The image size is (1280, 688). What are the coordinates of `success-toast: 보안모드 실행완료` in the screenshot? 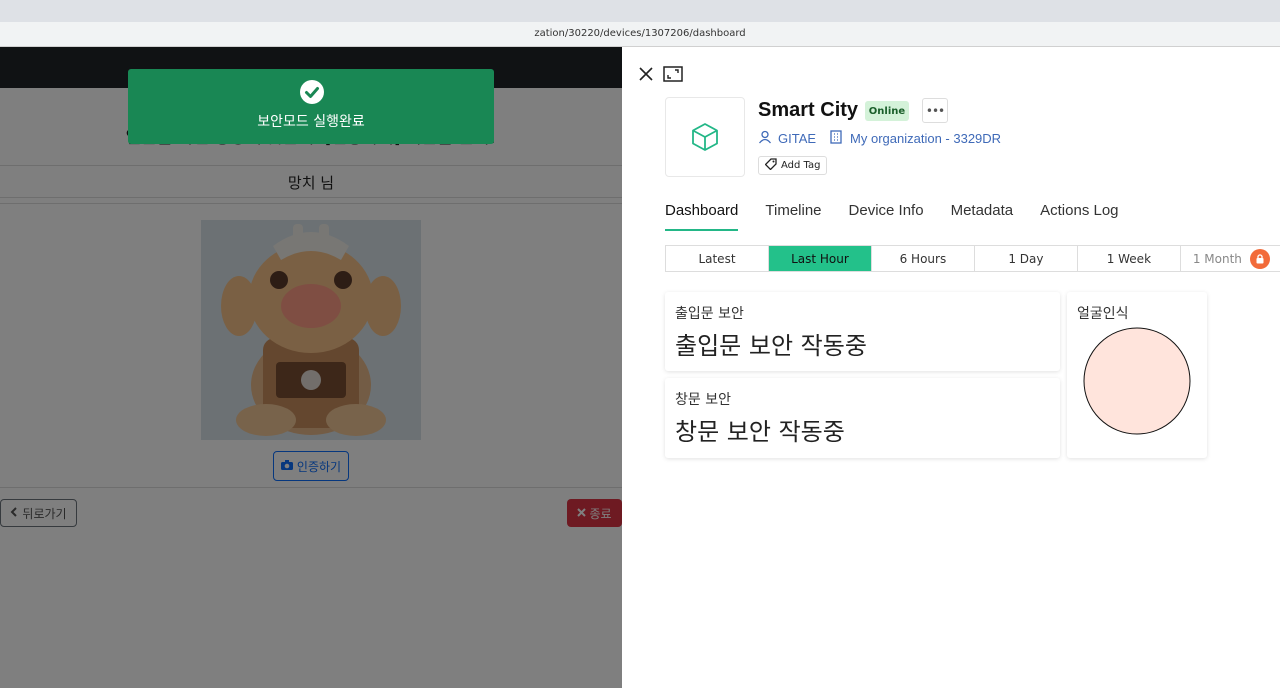 It's located at (311, 106).